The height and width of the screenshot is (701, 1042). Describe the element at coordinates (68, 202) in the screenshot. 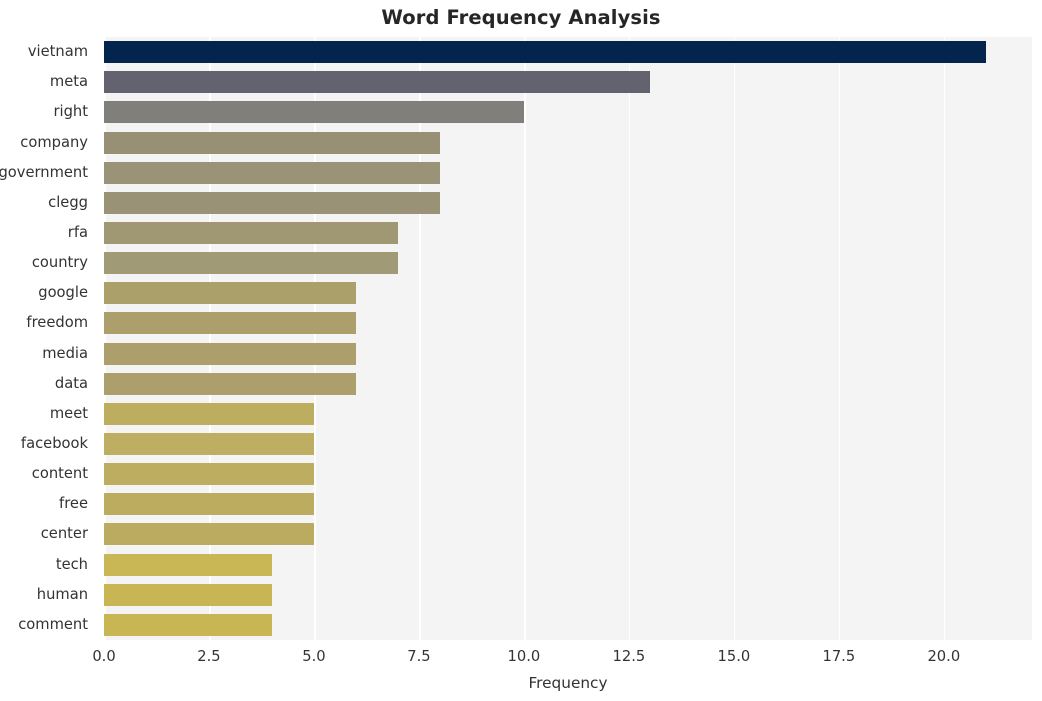

I see `y-axis-tick-label: clegg` at that location.